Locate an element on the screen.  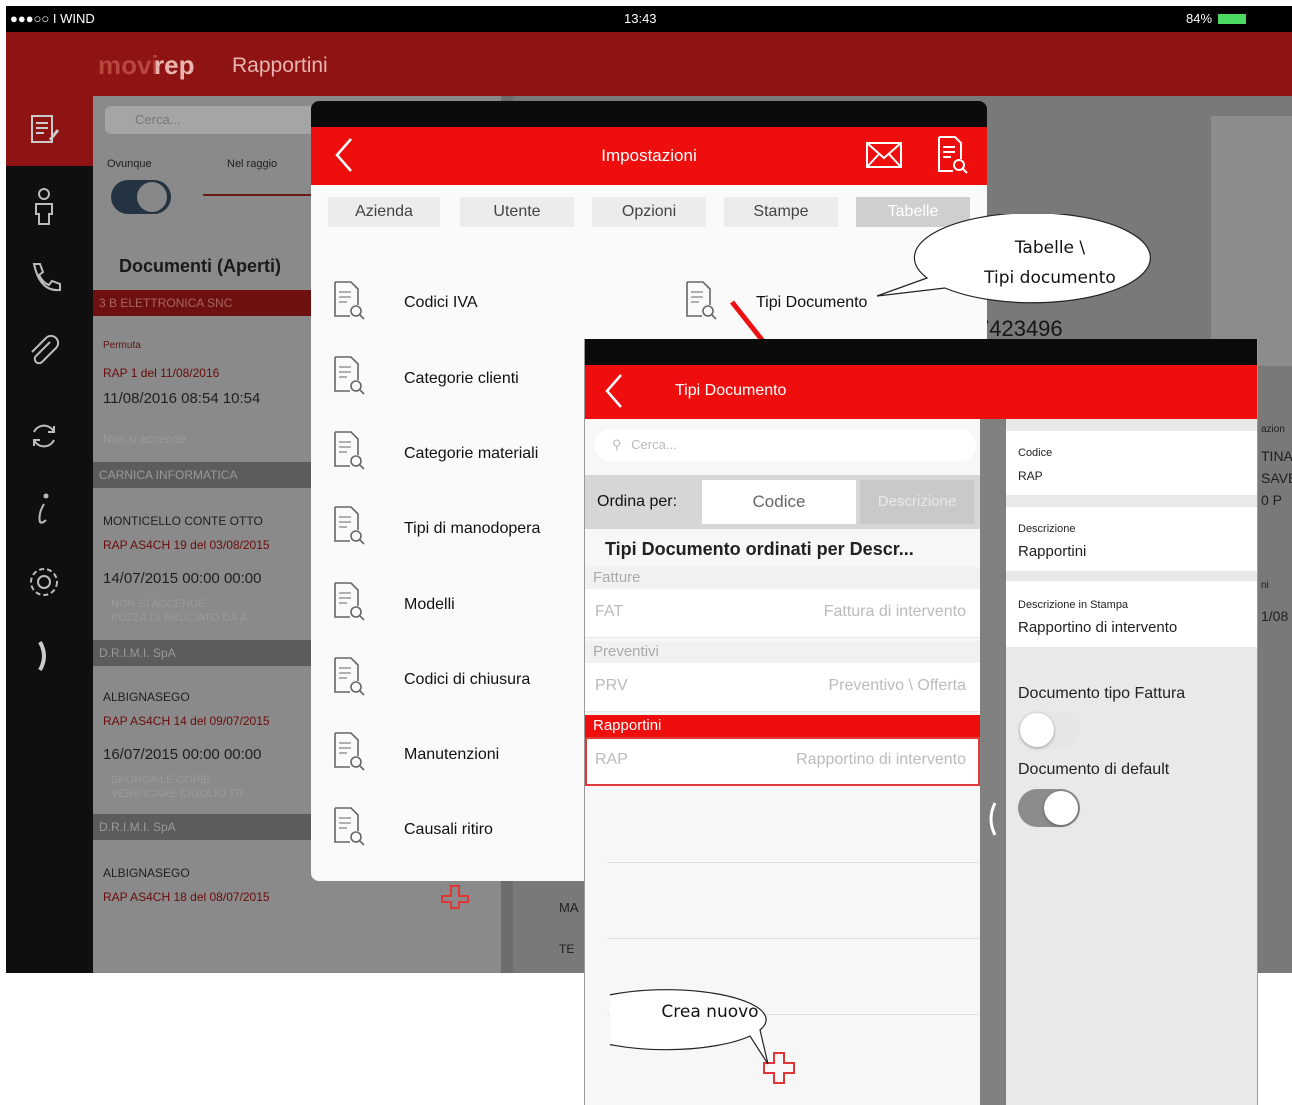
attachment-icon is located at coordinates (44, 354).